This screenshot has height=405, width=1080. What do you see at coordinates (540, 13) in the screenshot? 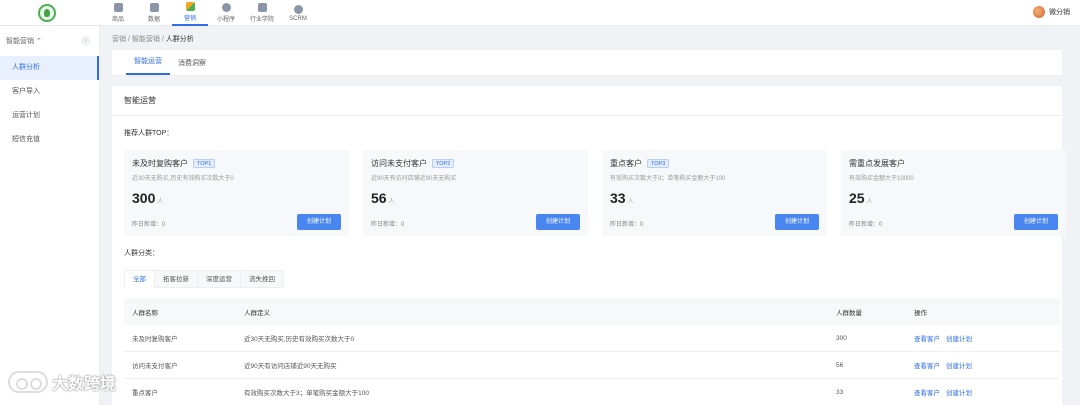
I see `top-navigation-bar: 商品 数据 营销 小程序 行业学院 SCRM 微分销` at bounding box center [540, 13].